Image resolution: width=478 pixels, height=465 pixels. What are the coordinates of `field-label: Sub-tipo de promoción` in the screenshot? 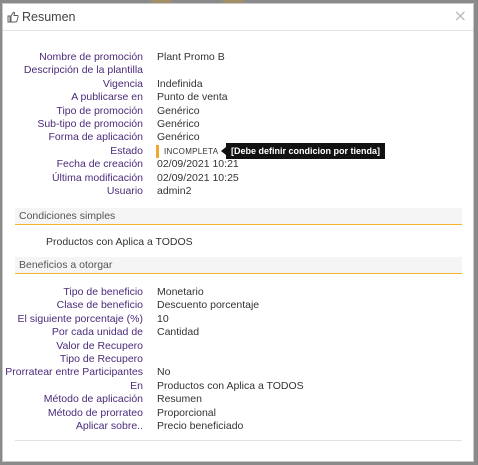 It's located at (90, 124).